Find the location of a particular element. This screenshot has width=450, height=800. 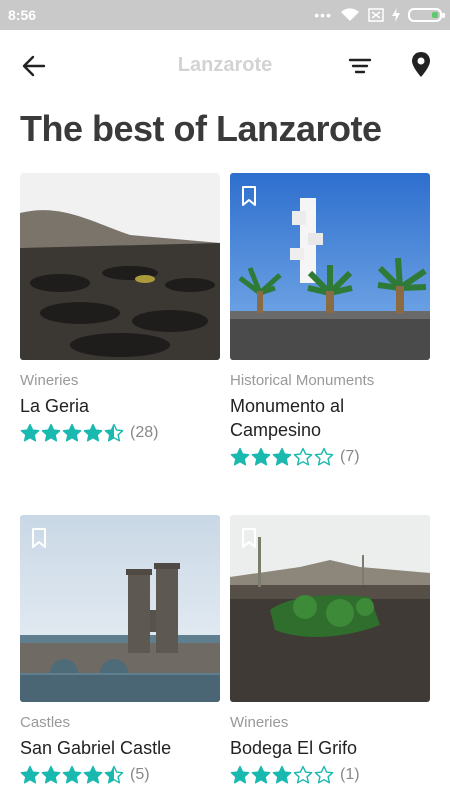

rating: (1) is located at coordinates (330, 775).